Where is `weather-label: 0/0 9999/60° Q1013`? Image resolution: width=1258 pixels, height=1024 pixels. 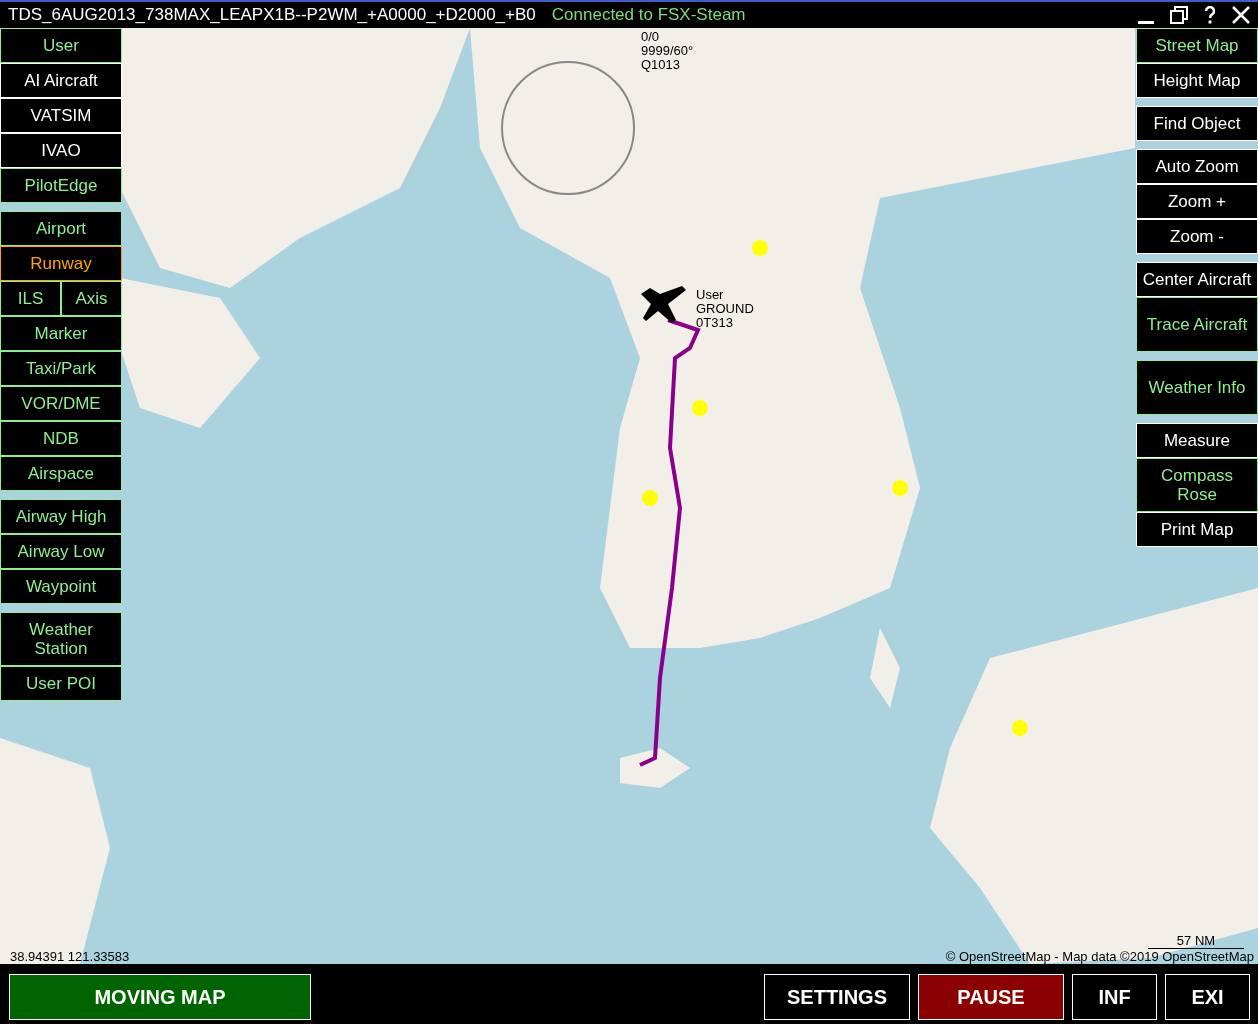
weather-label: 0/0 9999/60° Q1013 is located at coordinates (667, 51).